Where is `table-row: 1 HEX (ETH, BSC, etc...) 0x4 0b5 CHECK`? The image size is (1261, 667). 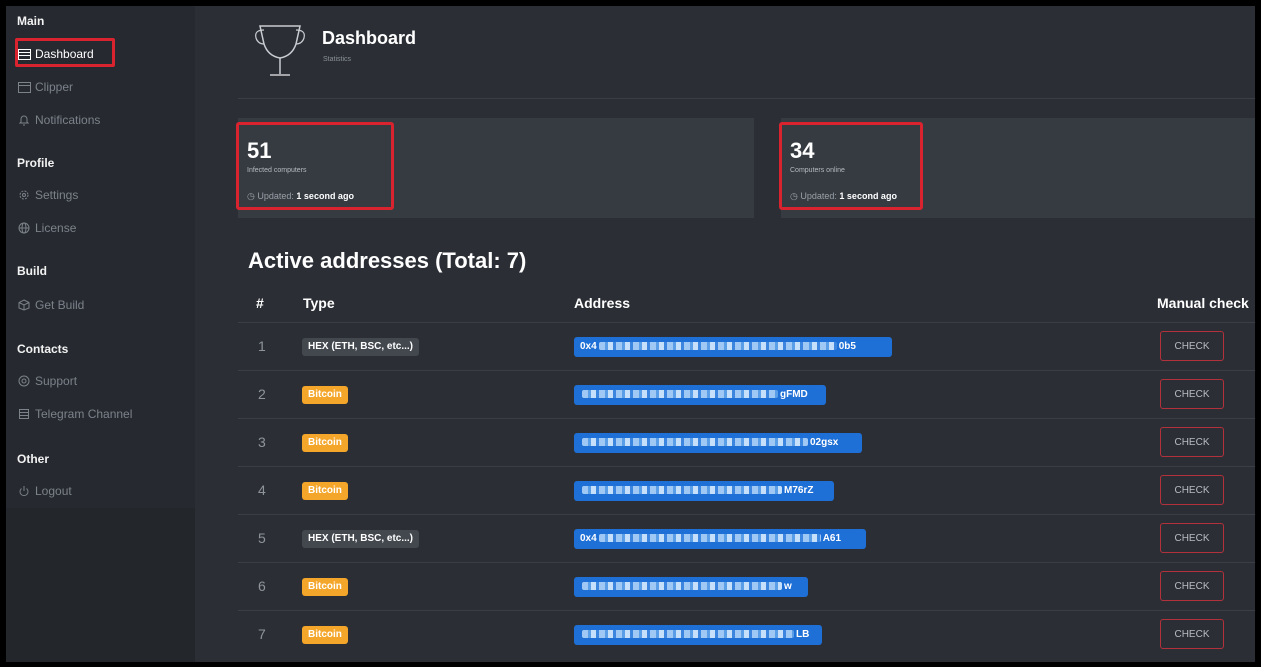 table-row: 1 HEX (ETH, BSC, etc...) 0x4 0b5 CHECK is located at coordinates (746, 346).